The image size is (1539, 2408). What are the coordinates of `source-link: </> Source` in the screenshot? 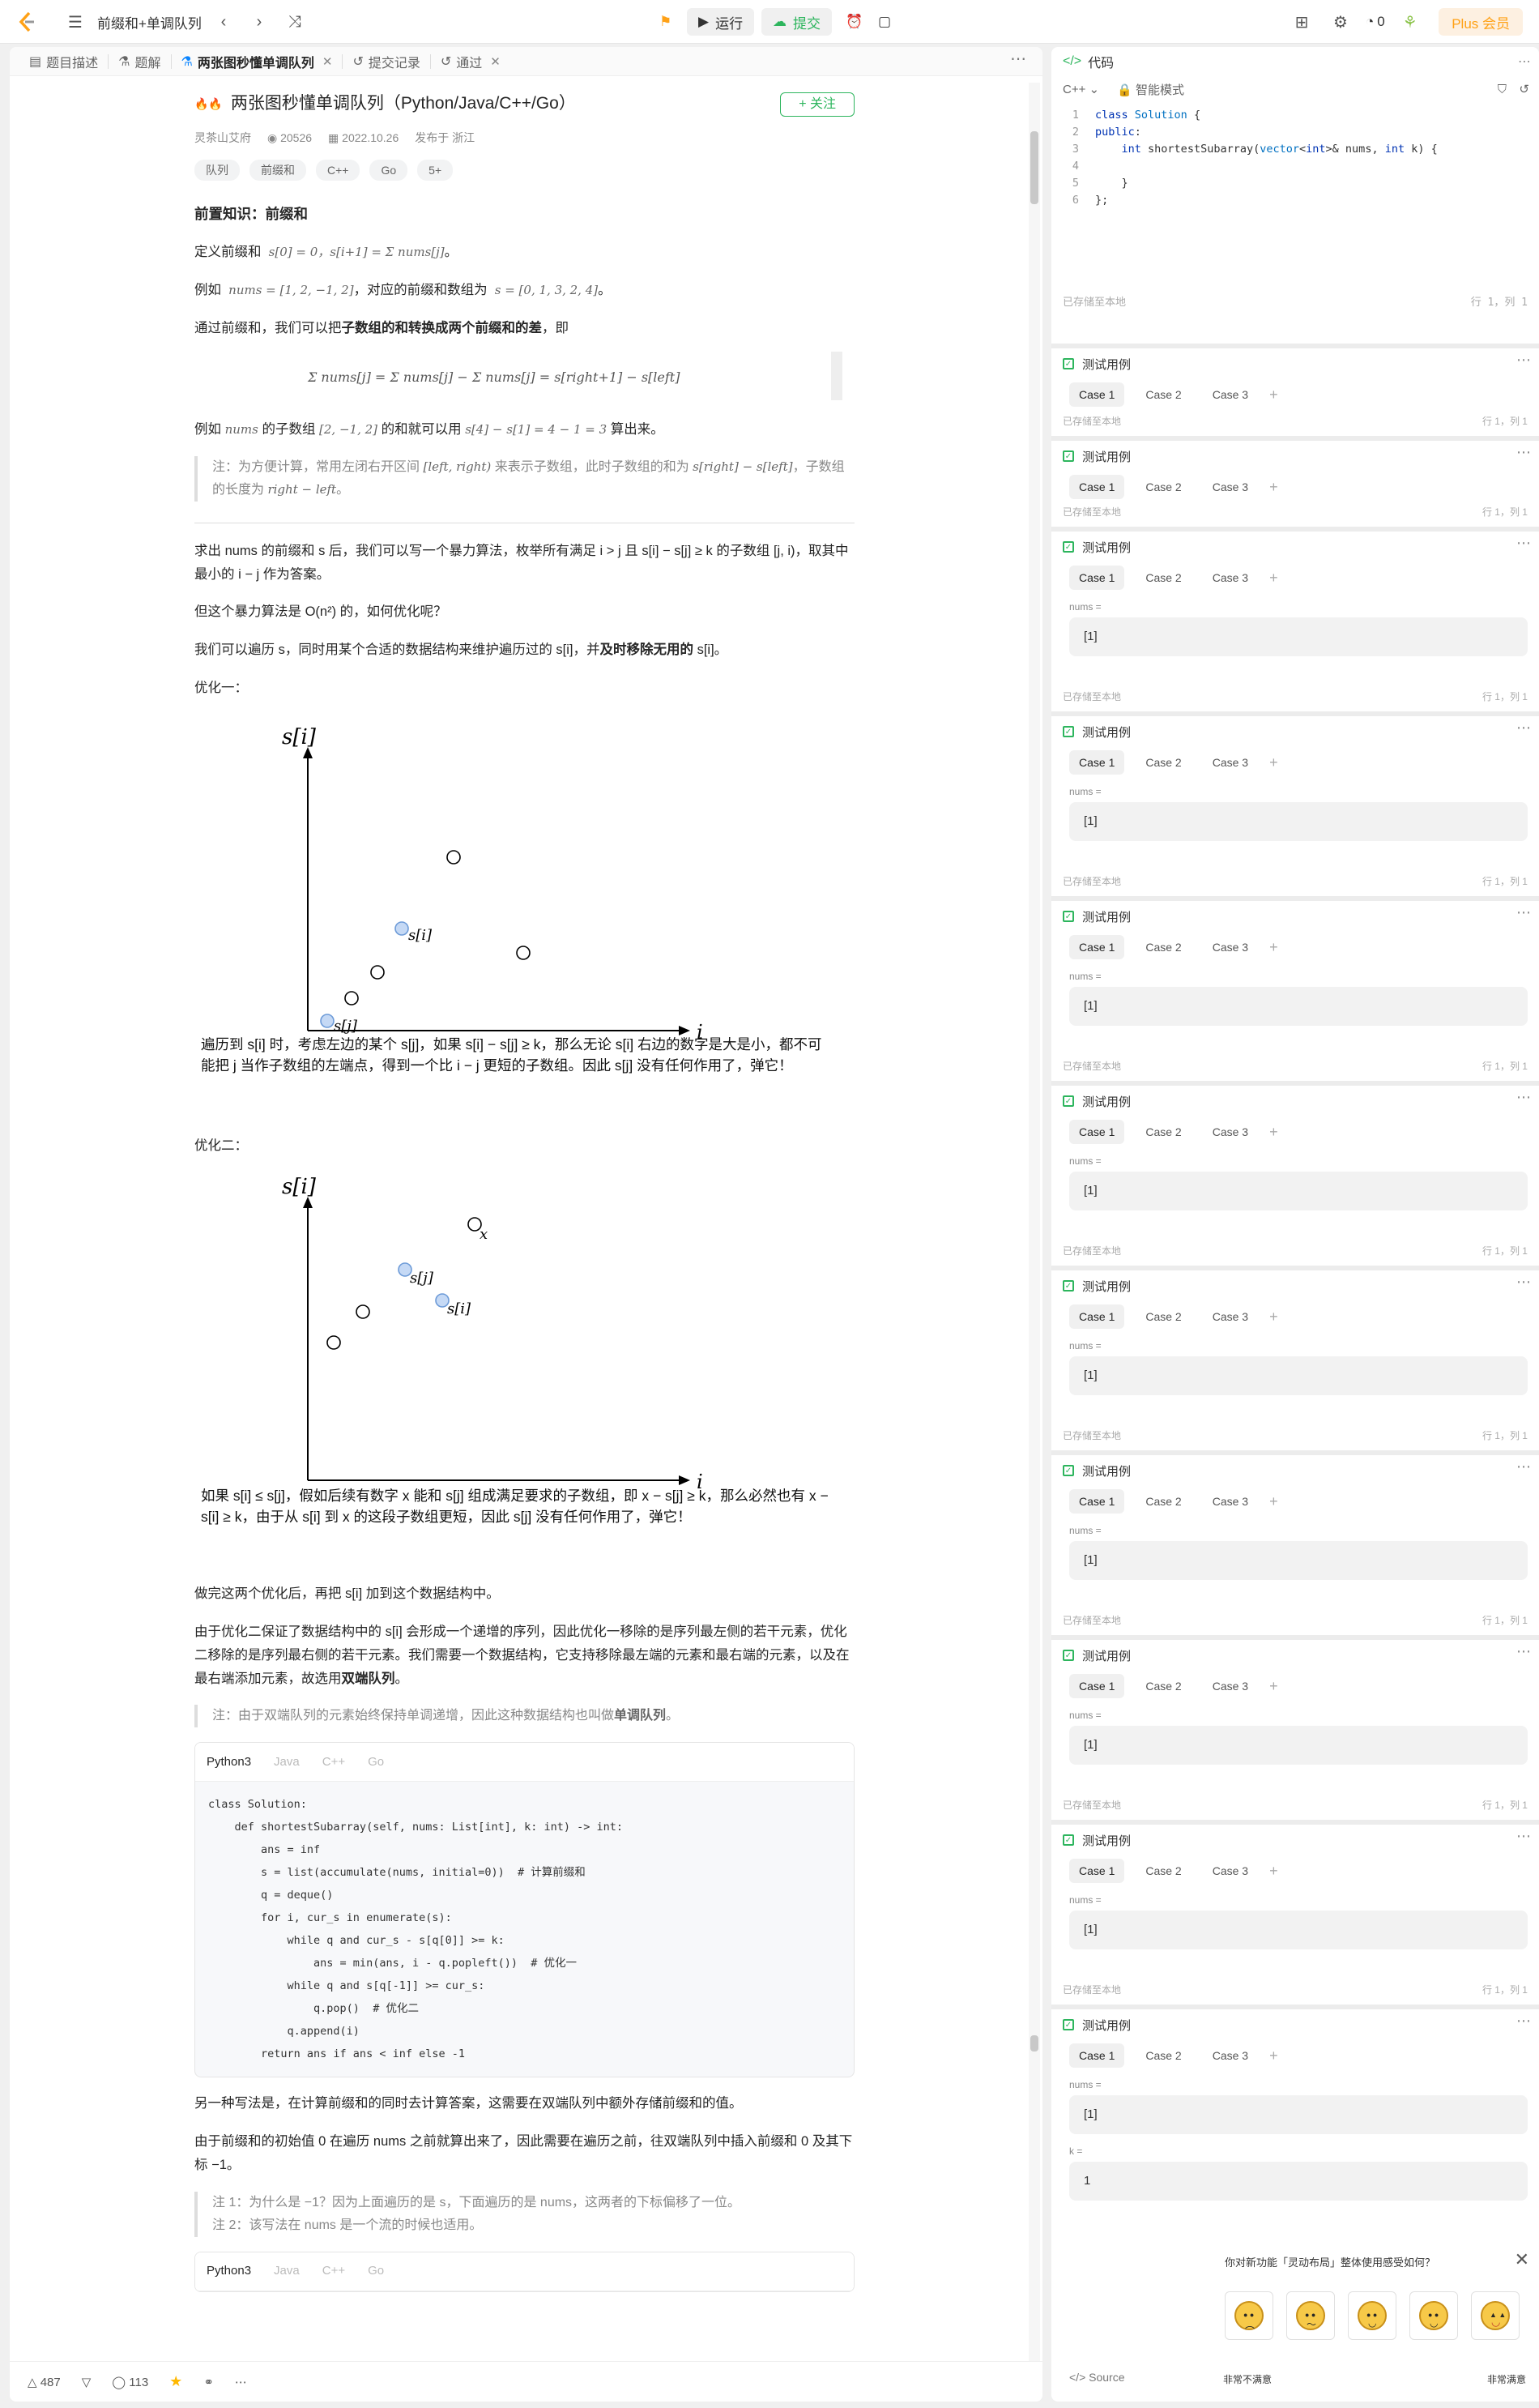 It's located at (1097, 2377).